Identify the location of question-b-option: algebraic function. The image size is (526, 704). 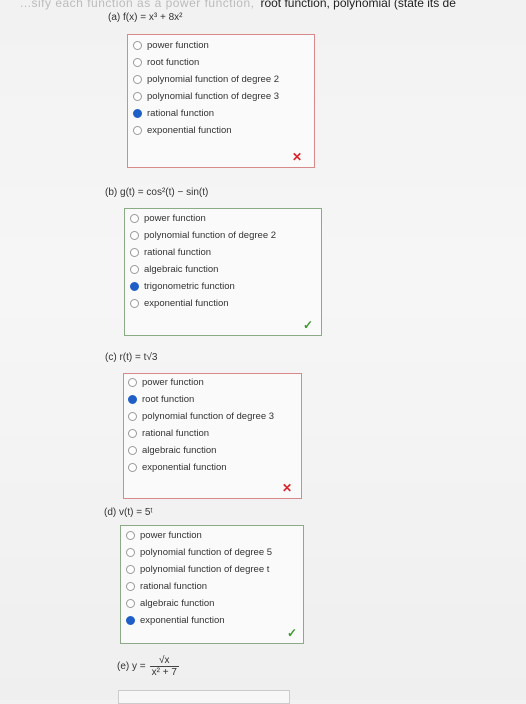
(203, 269).